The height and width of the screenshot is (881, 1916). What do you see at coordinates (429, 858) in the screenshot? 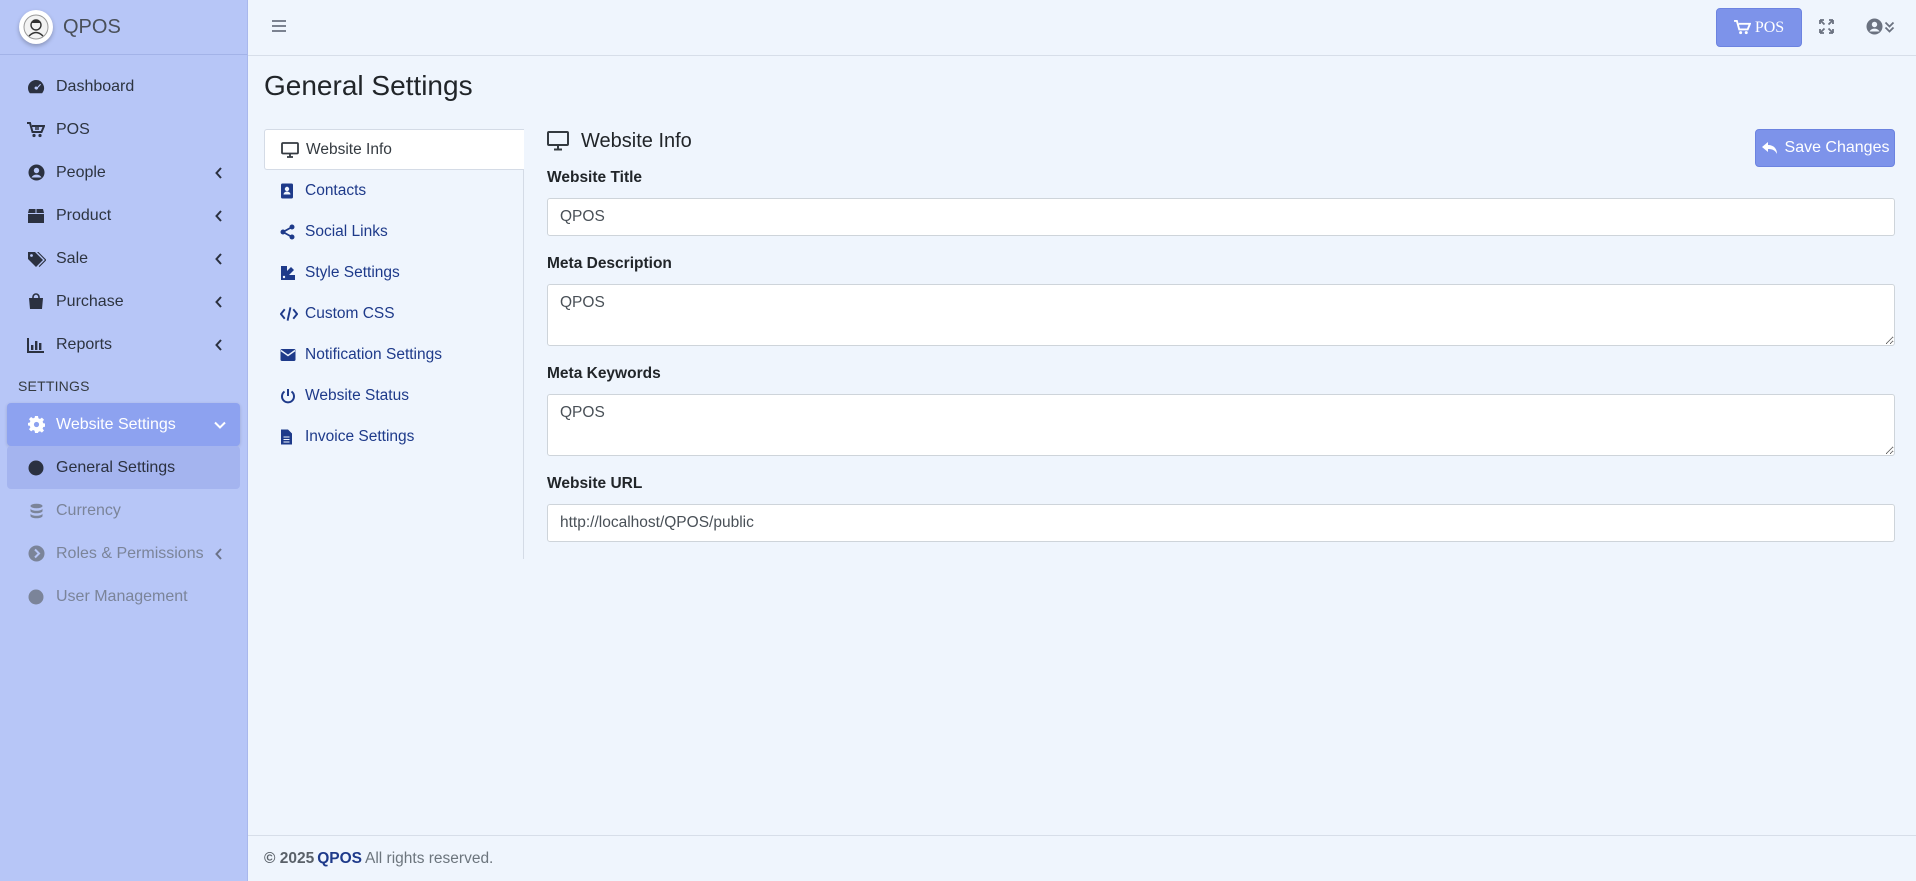
I see `footer-rights: All rights reserved.` at bounding box center [429, 858].